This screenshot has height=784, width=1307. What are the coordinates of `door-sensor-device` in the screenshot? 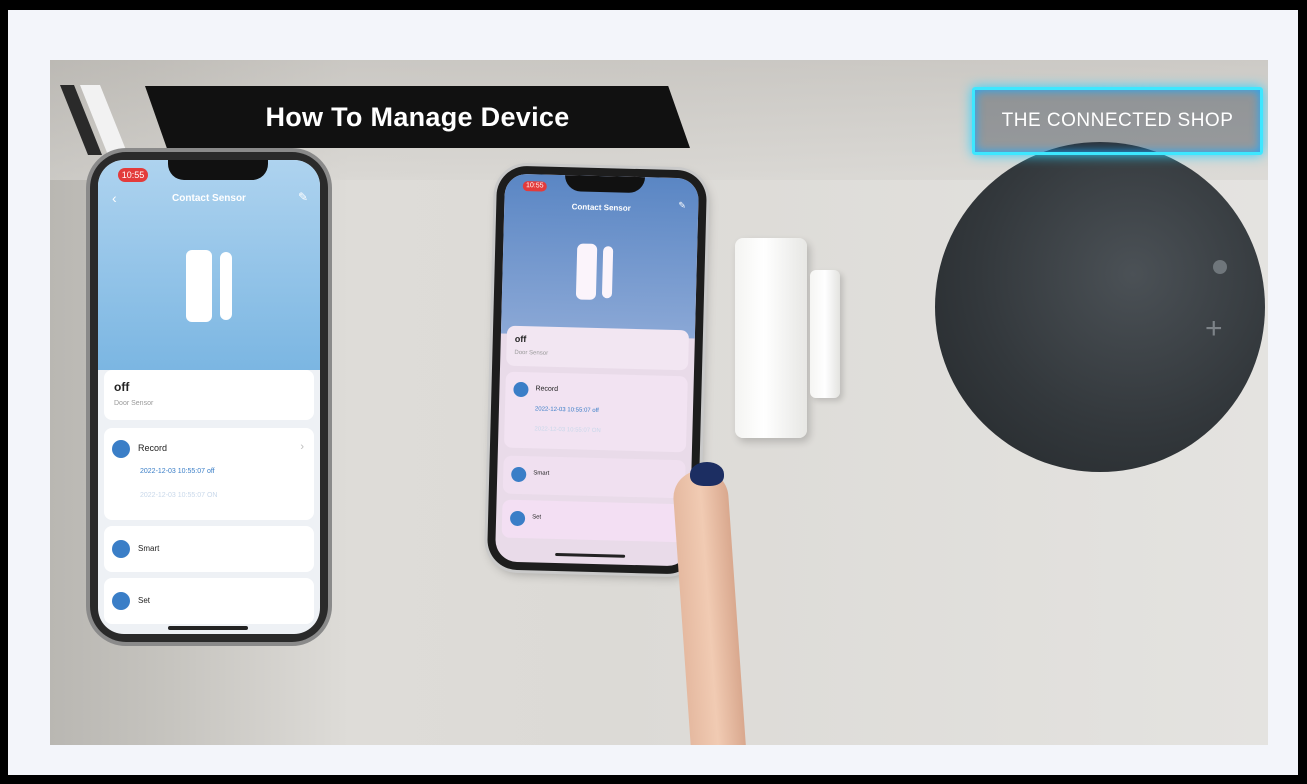 It's located at (771, 338).